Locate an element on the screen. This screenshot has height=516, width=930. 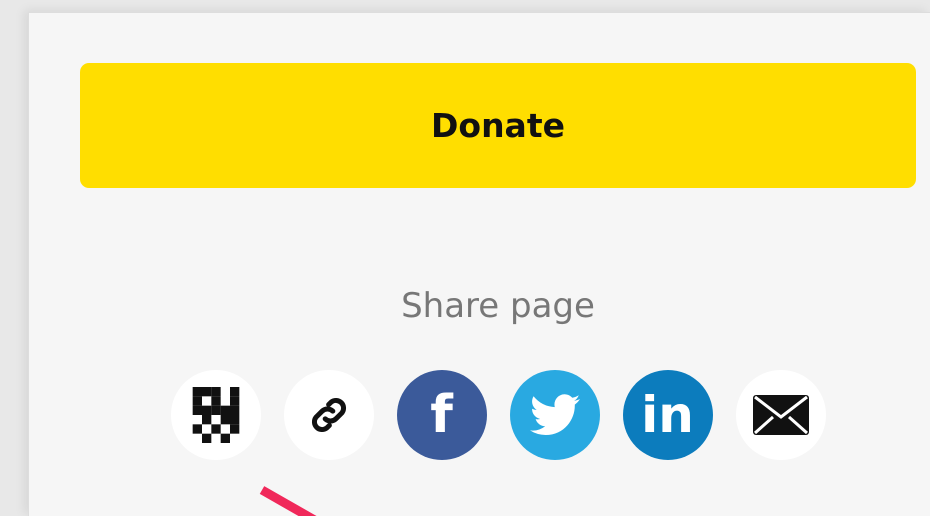
share-title: Share page is located at coordinates (498, 306).